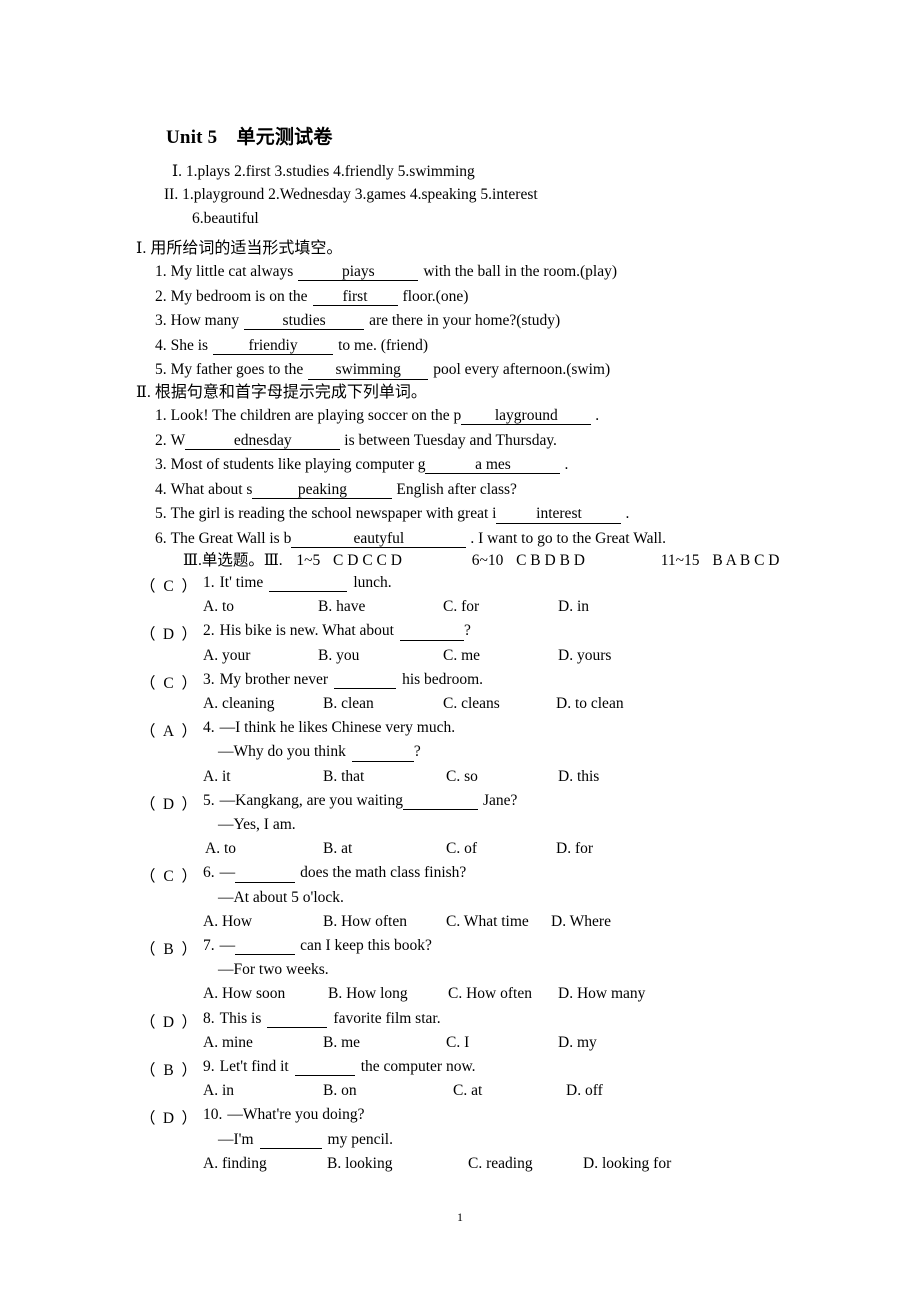 The height and width of the screenshot is (1302, 920). What do you see at coordinates (573, 607) in the screenshot?
I see `option-d: D. in` at bounding box center [573, 607].